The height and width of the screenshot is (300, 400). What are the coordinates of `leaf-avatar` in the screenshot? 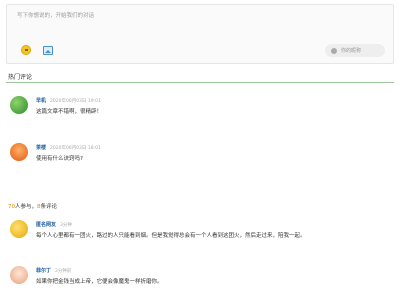 It's located at (19, 105).